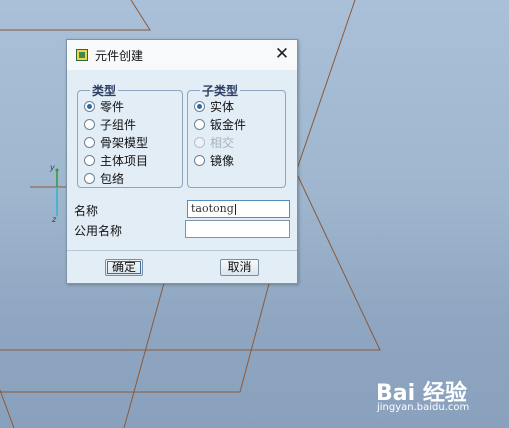 Image resolution: width=509 pixels, height=428 pixels. What do you see at coordinates (119, 56) in the screenshot?
I see `dialog-title: 元件创建` at bounding box center [119, 56].